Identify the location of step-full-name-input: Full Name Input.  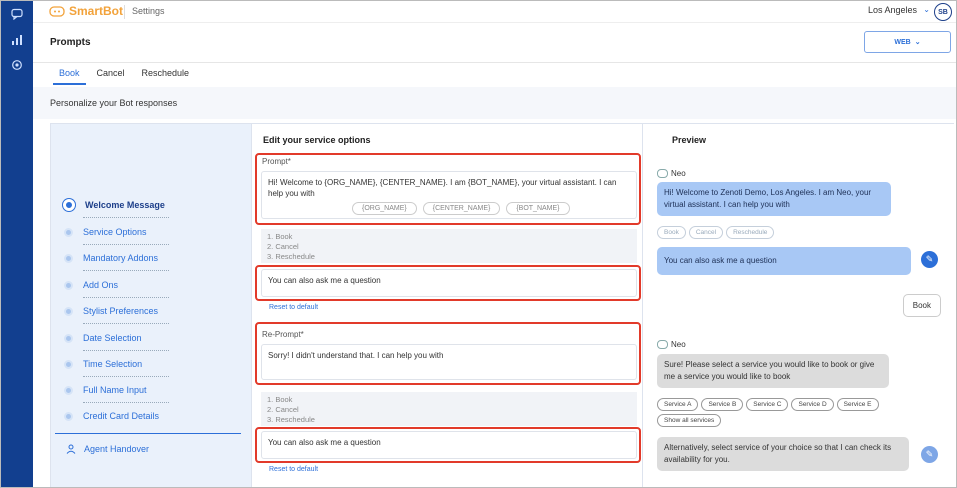
(105, 390).